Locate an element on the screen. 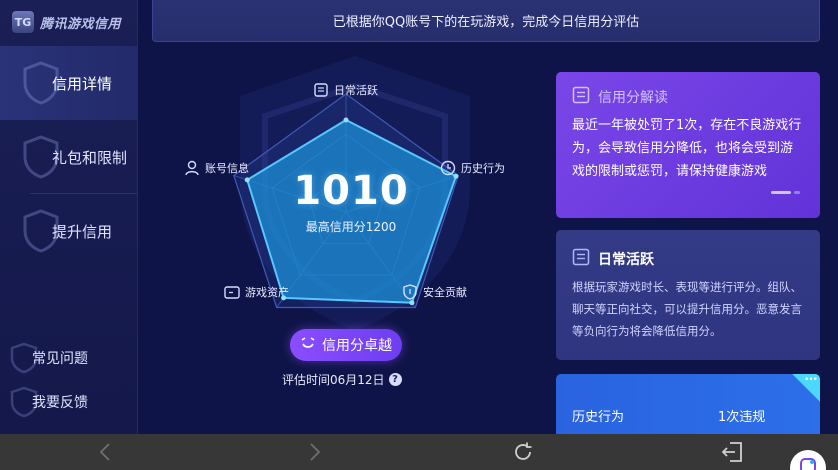 Image resolution: width=838 pixels, height=470 pixels. shield-icon is located at coordinates (410, 292).